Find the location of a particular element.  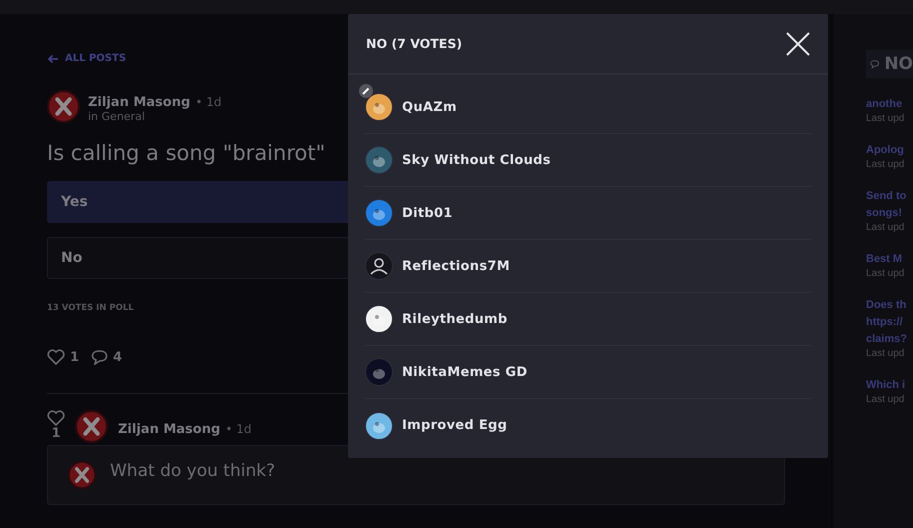

voter-name: QuAZm is located at coordinates (429, 107).